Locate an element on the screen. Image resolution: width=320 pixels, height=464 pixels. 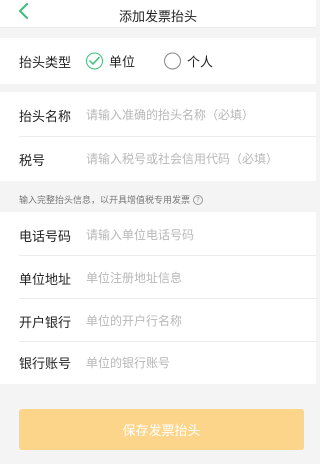
address-input is located at coordinates (195, 278).